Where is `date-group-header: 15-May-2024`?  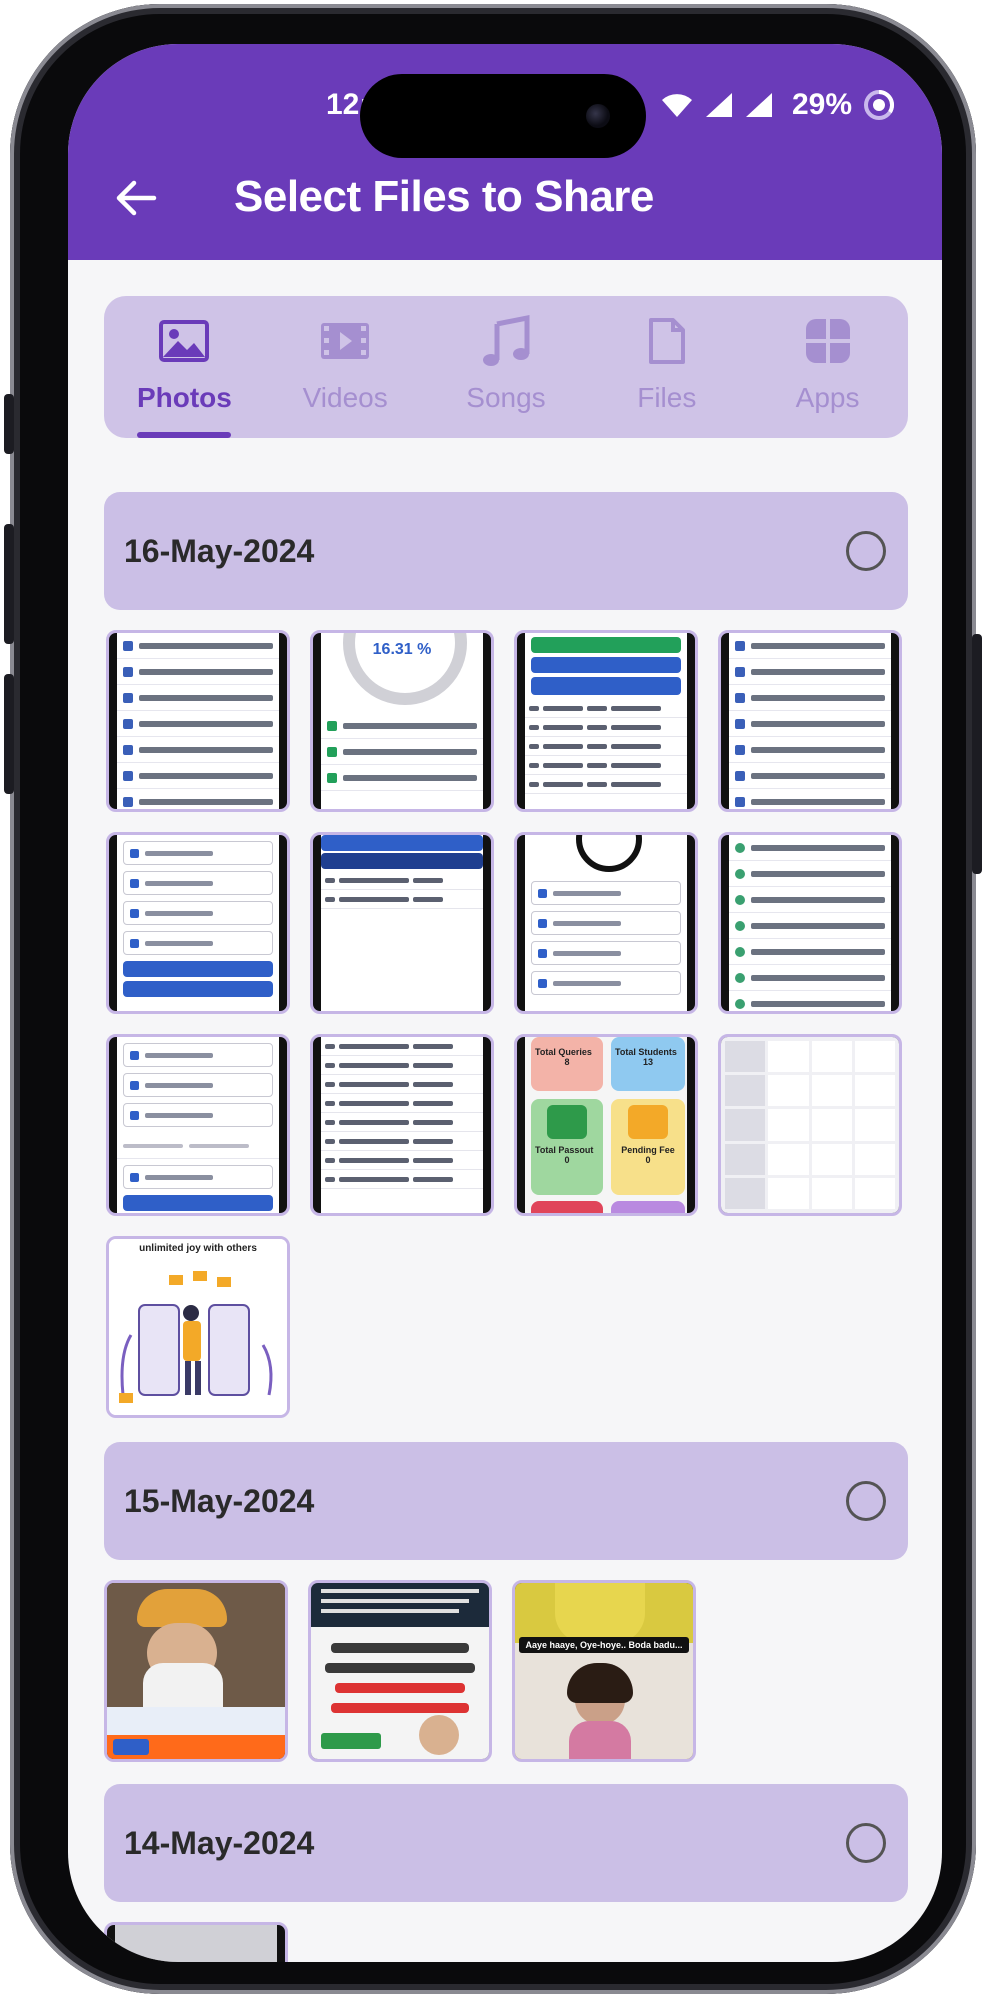
date-group-header: 15-May-2024 is located at coordinates (506, 1501).